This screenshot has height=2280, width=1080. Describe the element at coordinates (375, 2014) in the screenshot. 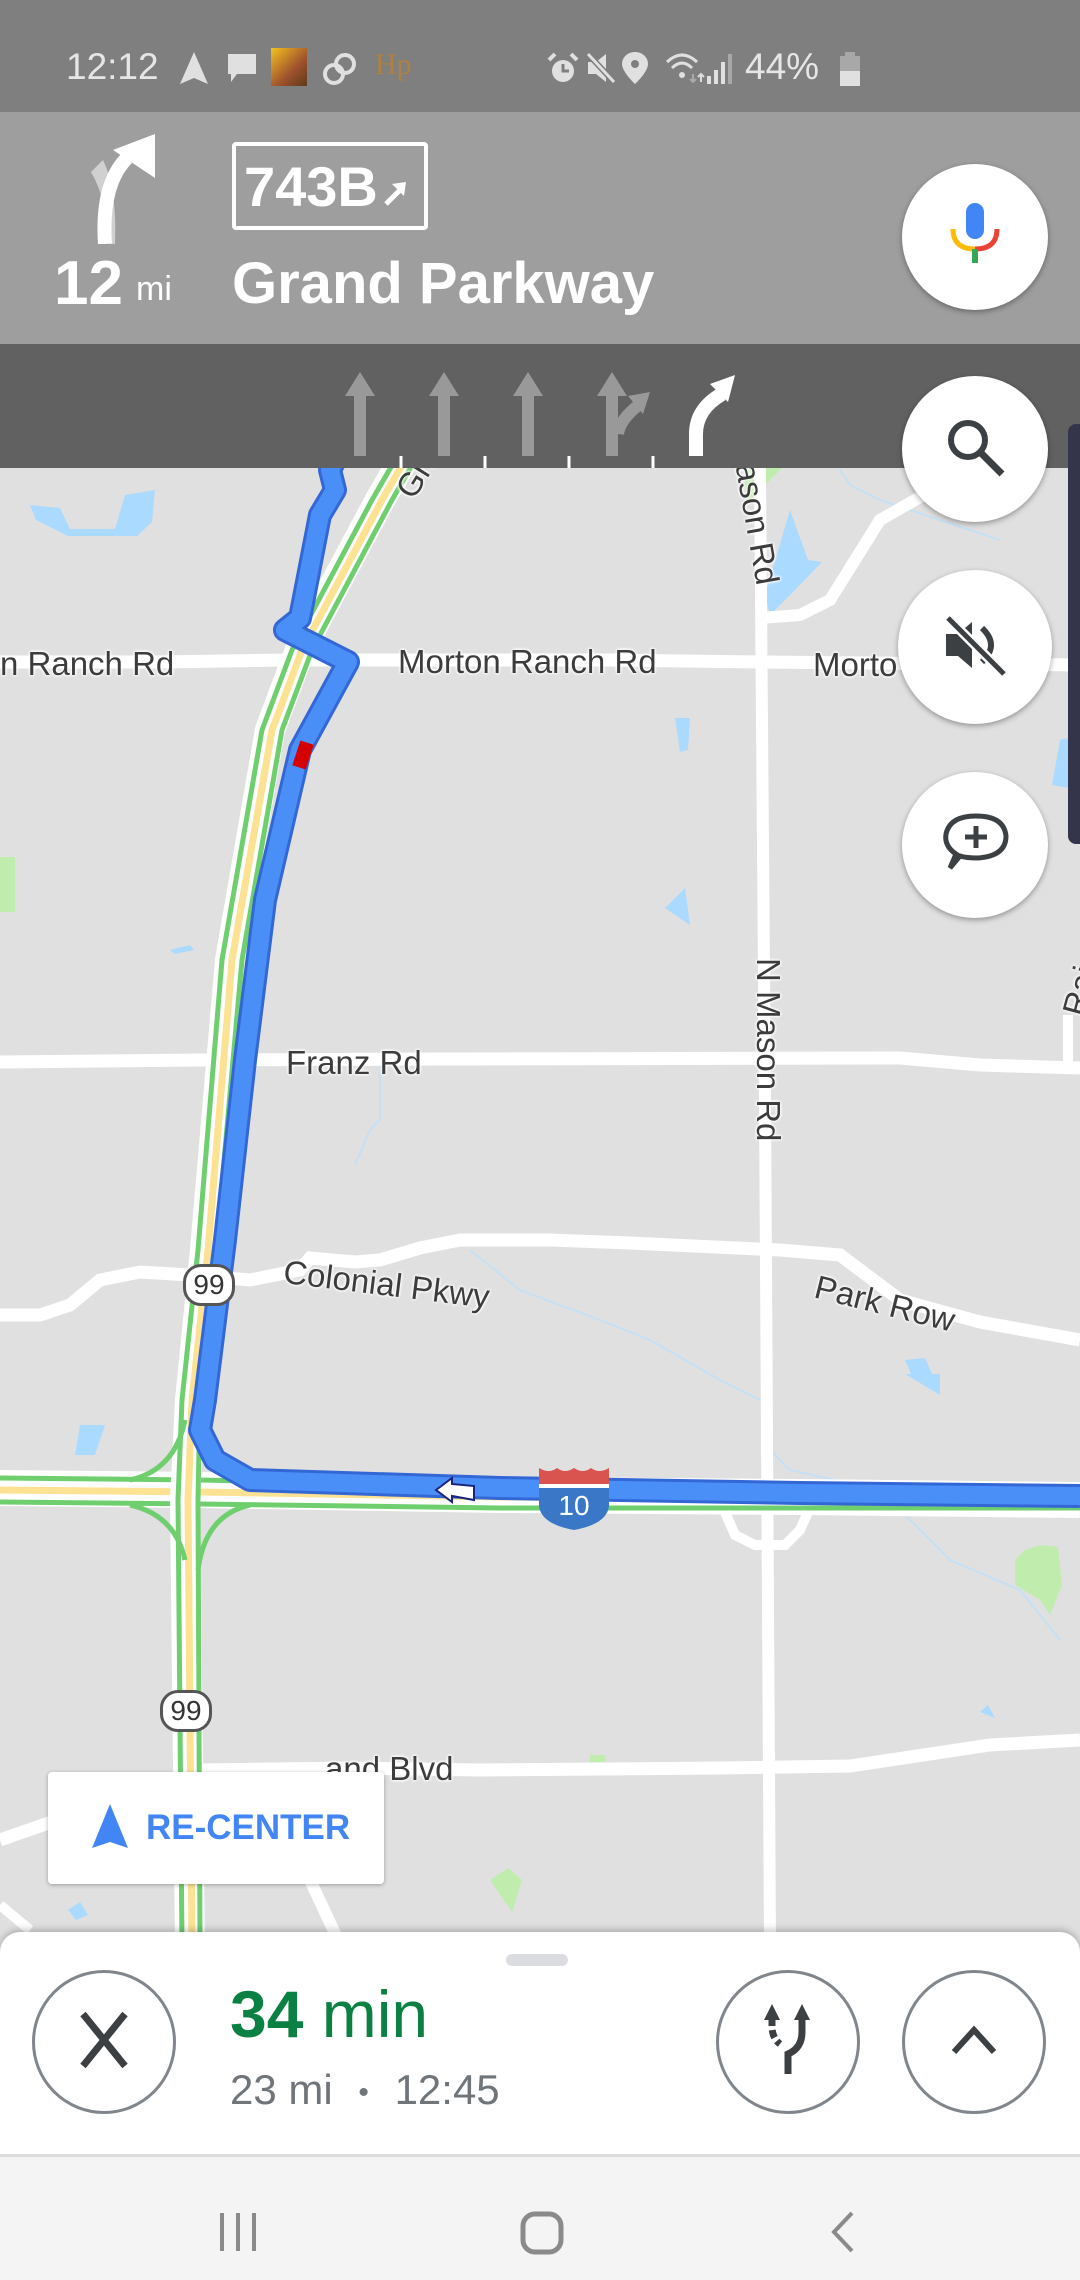

I see `trip-duration-unit: min` at that location.